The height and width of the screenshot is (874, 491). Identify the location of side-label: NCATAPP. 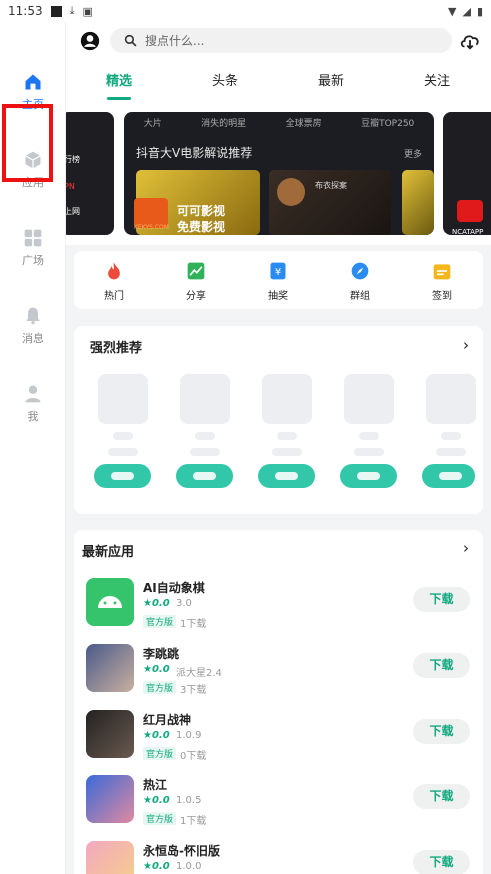
(468, 232).